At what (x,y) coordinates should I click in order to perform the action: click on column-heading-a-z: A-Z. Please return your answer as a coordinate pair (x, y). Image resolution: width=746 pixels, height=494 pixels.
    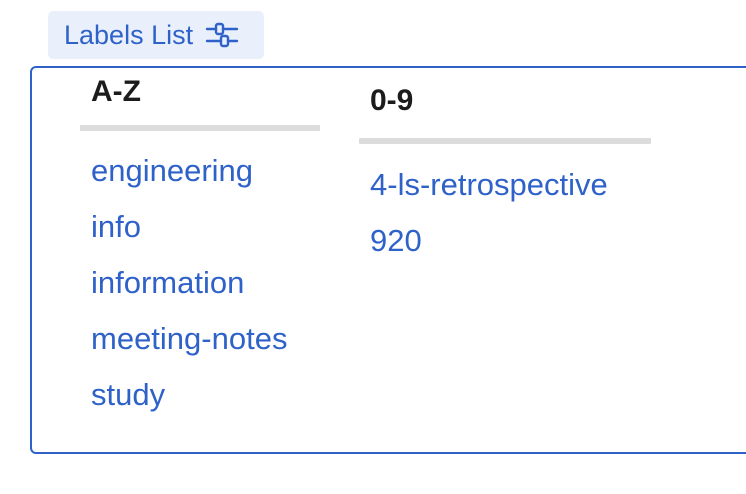
    Looking at the image, I should click on (116, 91).